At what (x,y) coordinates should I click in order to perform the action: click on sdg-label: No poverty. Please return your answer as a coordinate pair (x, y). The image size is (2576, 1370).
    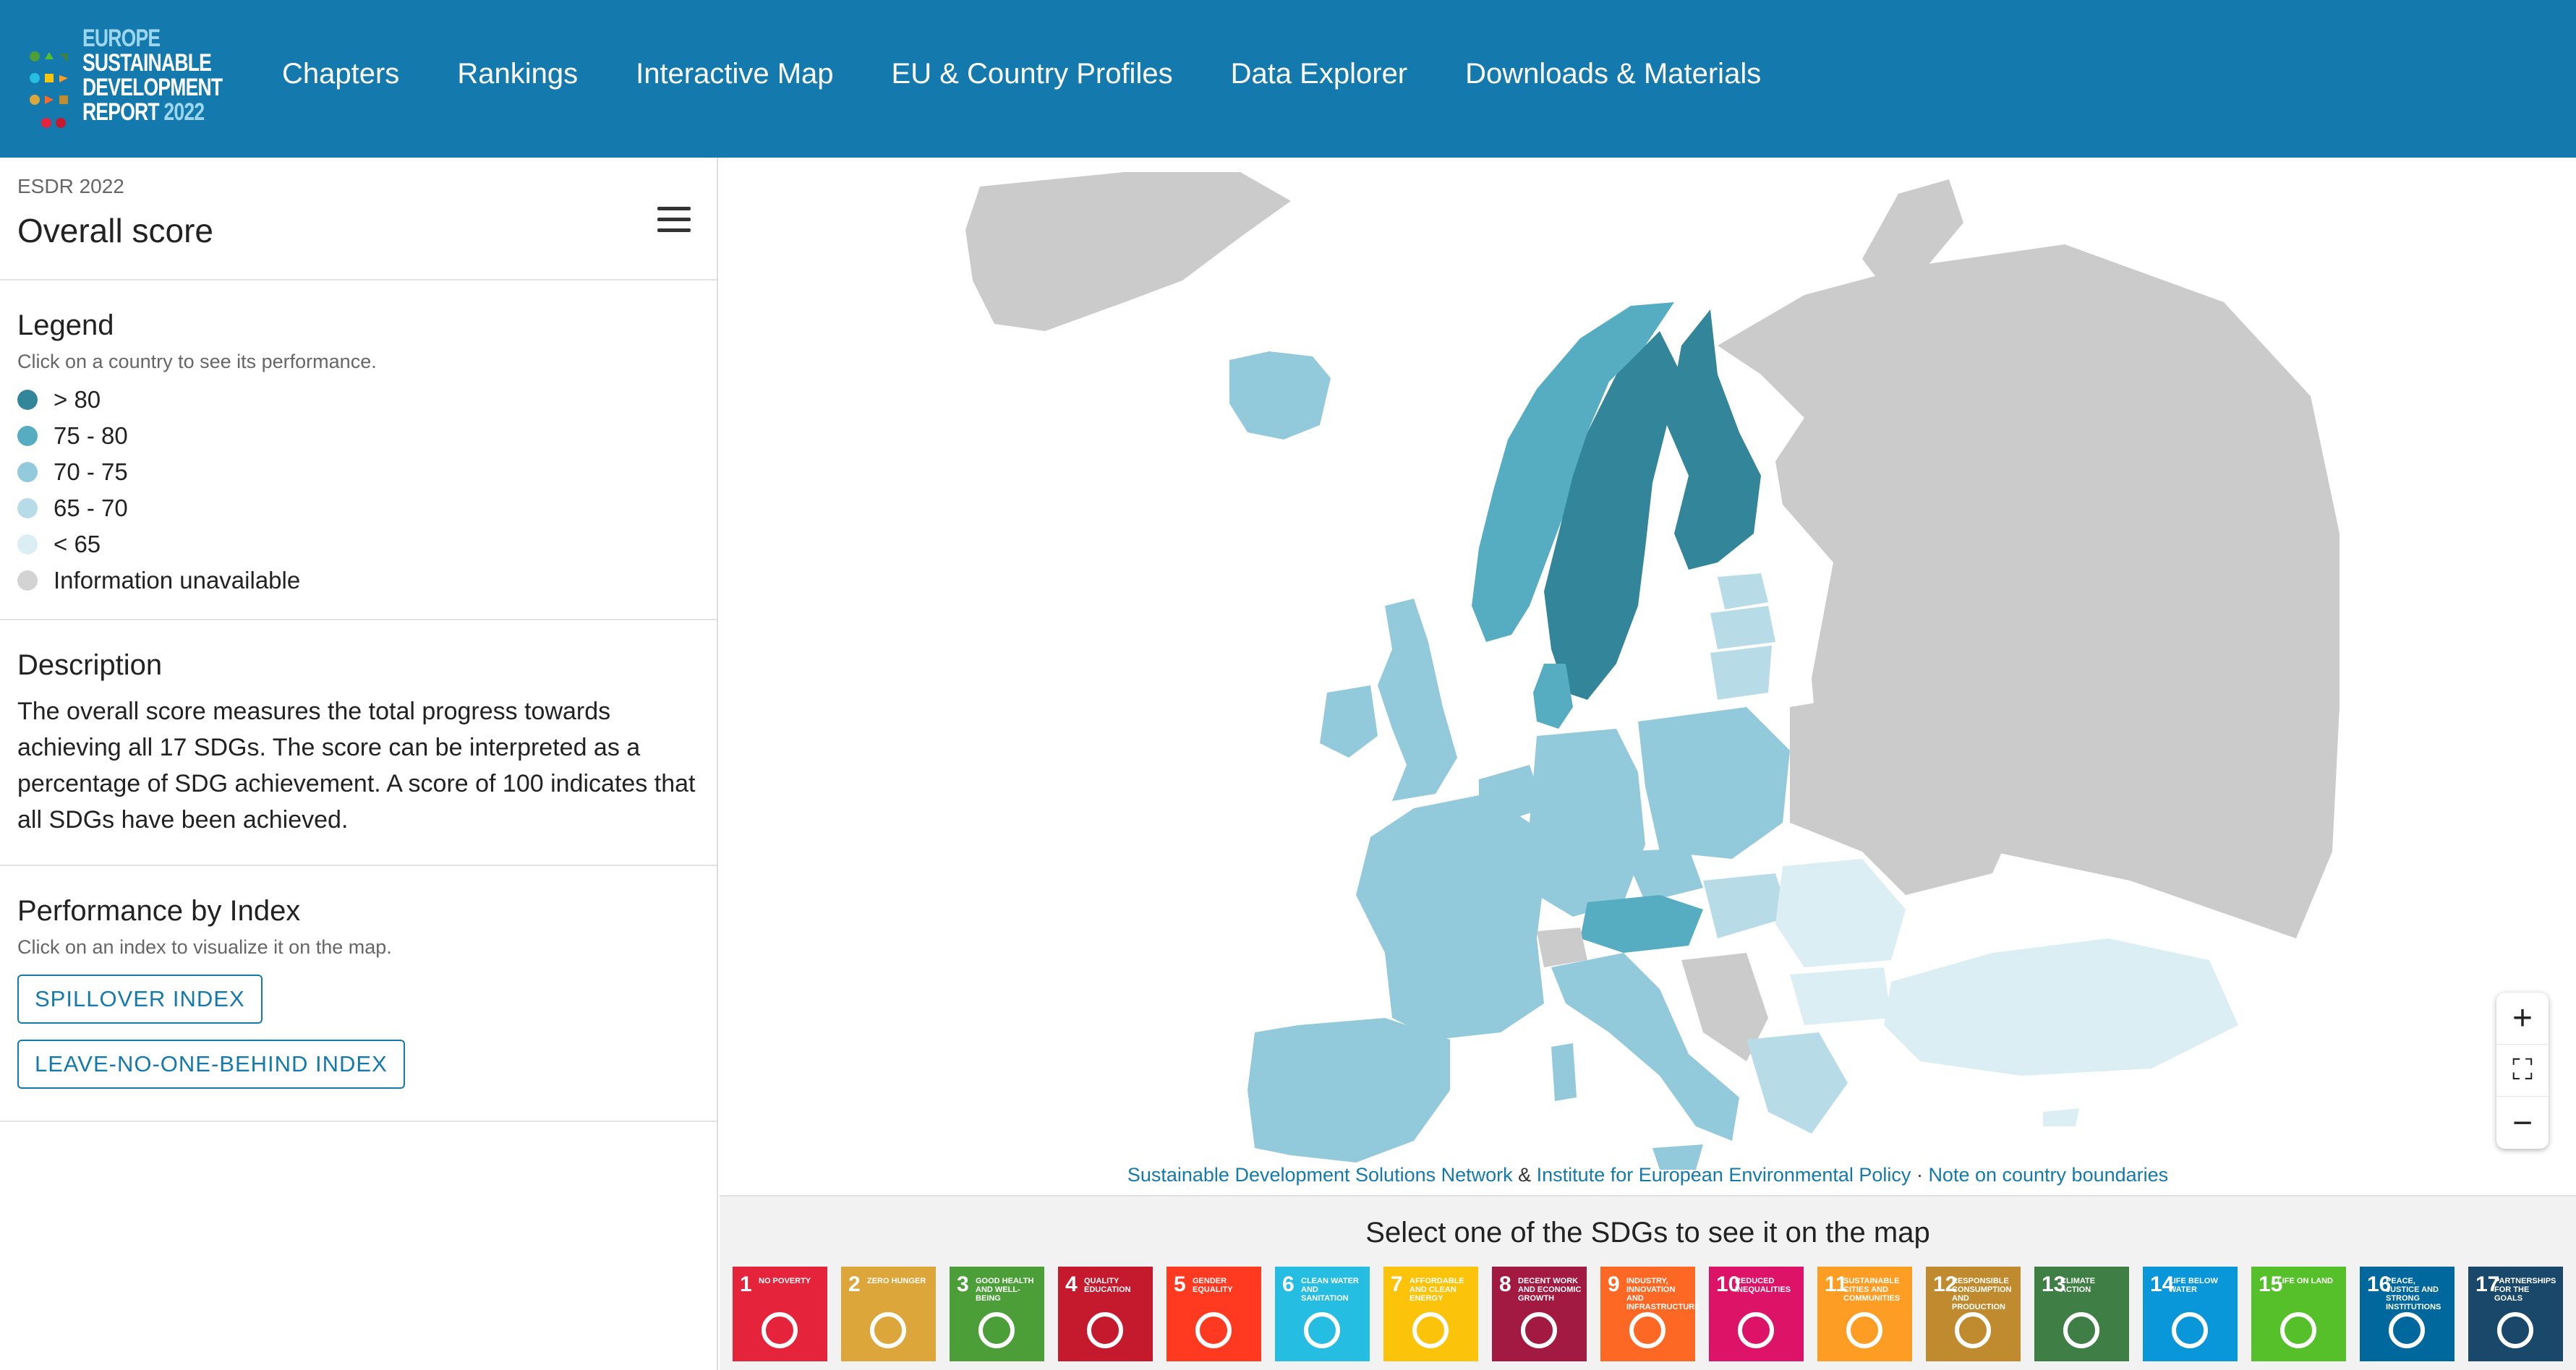
    Looking at the image, I should click on (785, 1281).